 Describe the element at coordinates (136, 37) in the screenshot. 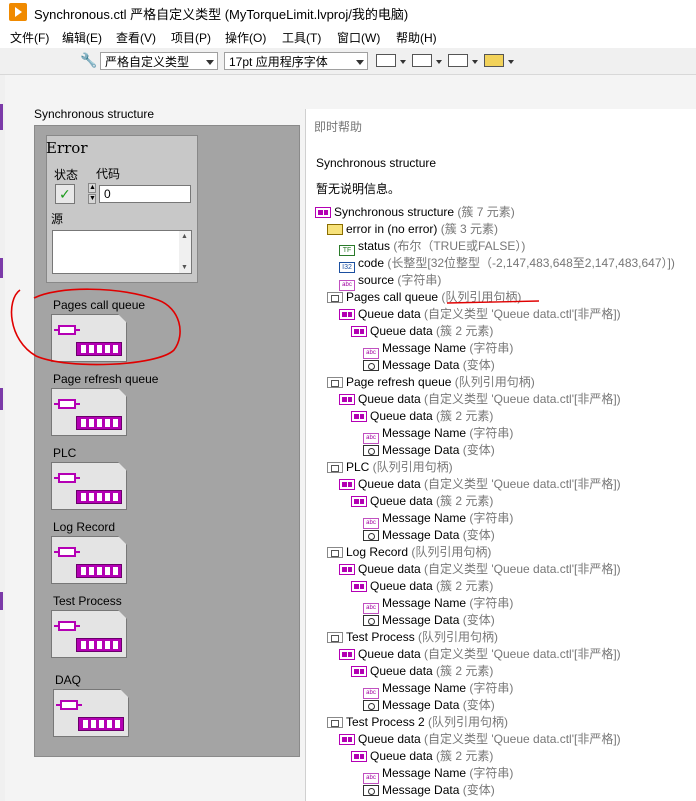

I see `menu-item: 查看(V)` at that location.